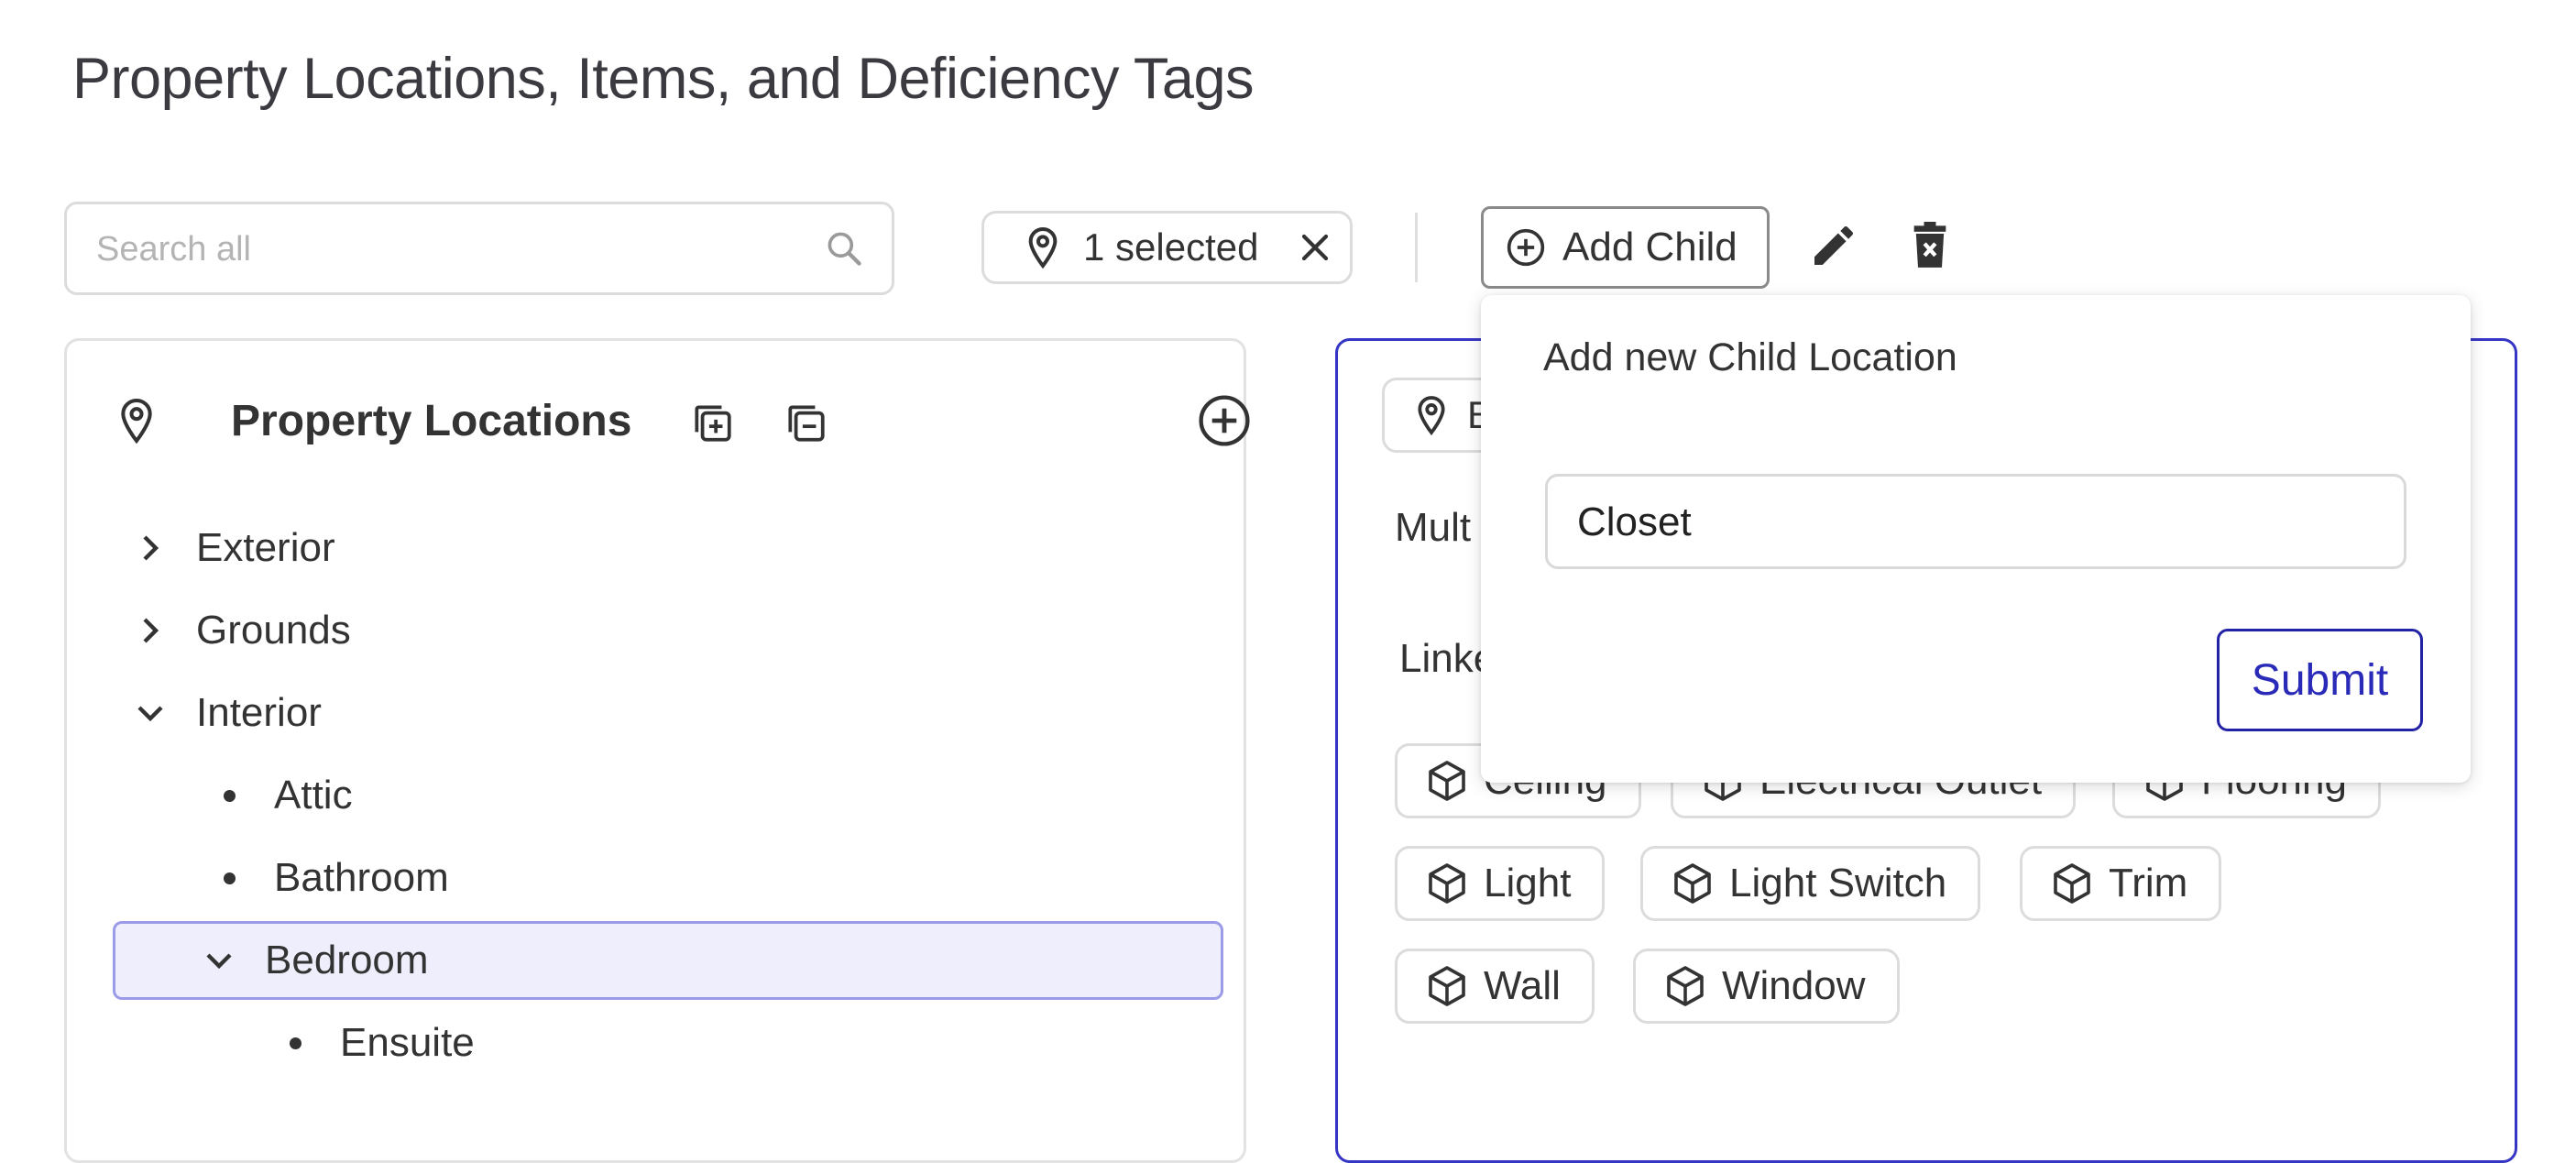 The height and width of the screenshot is (1163, 2576). I want to click on edit-button, so click(1833, 246).